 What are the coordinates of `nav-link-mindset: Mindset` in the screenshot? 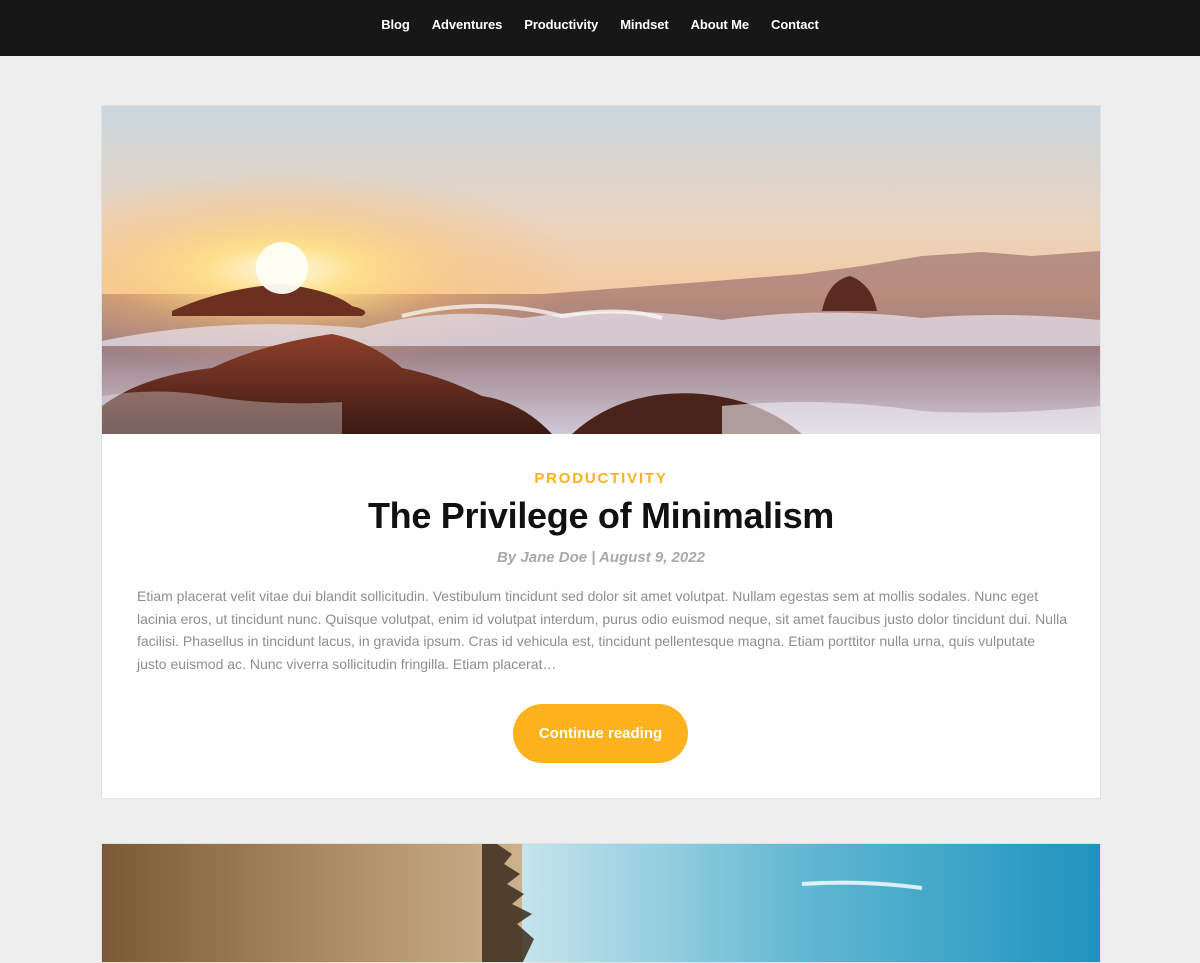 It's located at (644, 24).